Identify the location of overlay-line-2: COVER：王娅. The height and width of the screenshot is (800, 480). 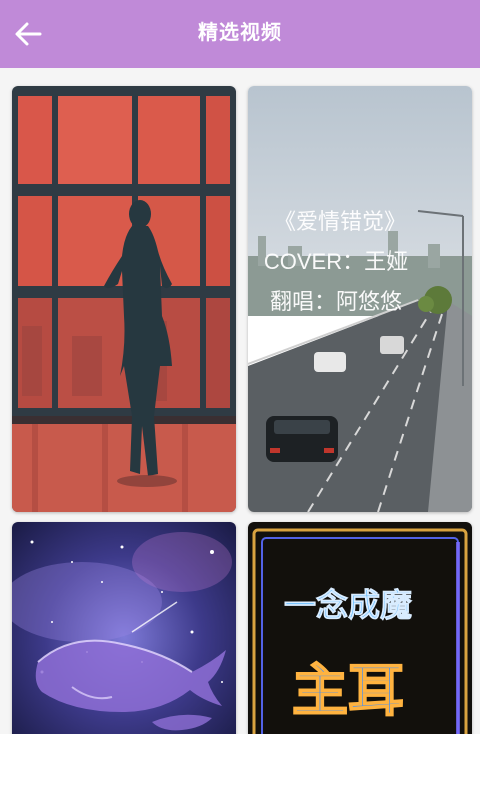
(336, 261).